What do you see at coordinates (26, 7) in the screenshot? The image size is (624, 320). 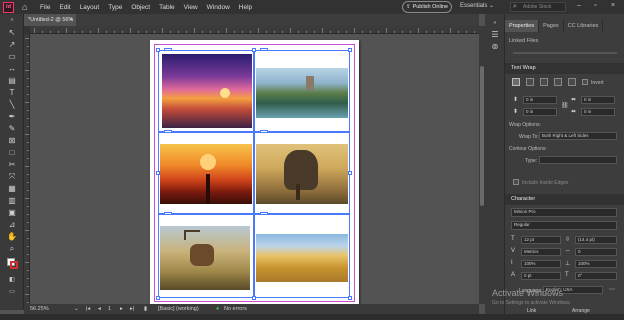 I see `home-icon: ⌂` at bounding box center [26, 7].